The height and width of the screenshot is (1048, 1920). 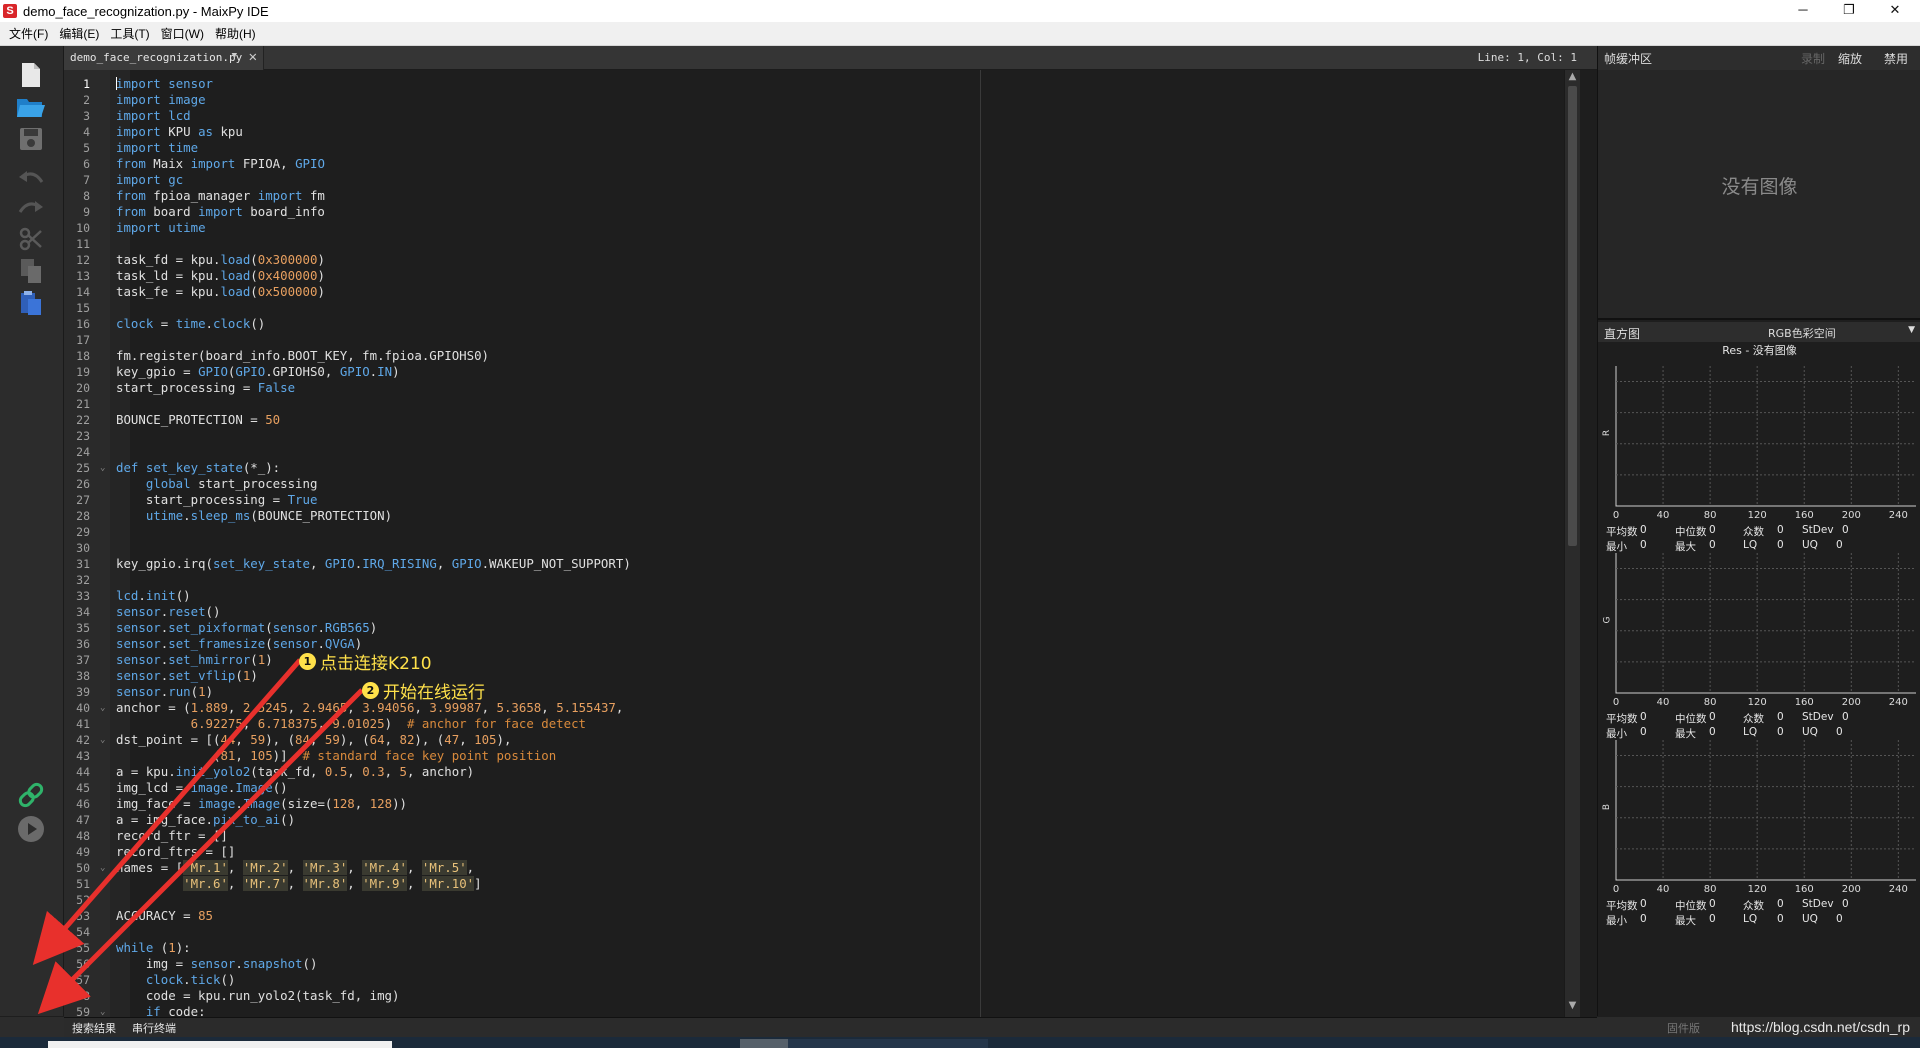 What do you see at coordinates (822, 980) in the screenshot?
I see `code-line: 57 clock.tick()` at bounding box center [822, 980].